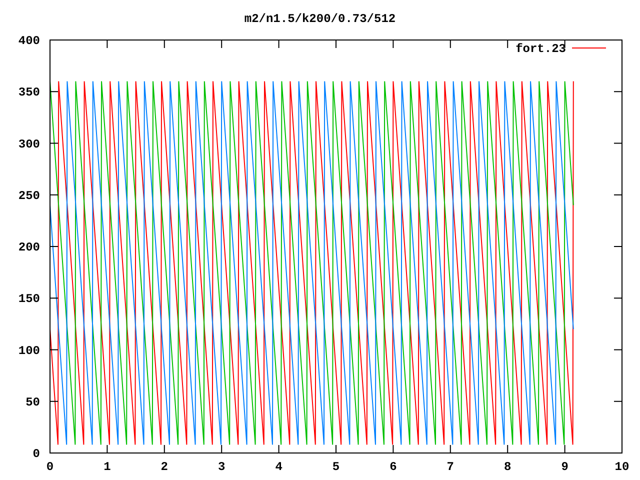 Image resolution: width=640 pixels, height=480 pixels. Describe the element at coordinates (29, 299) in the screenshot. I see `y-tick-label: 150` at that location.